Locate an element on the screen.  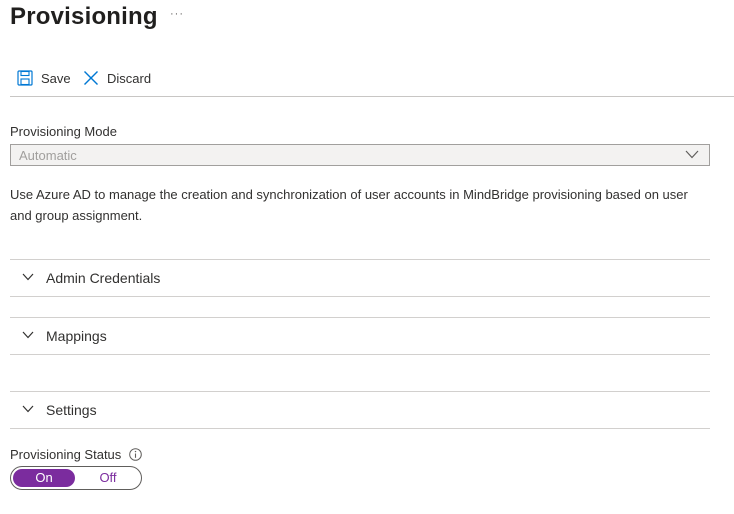
save-button: Save is located at coordinates (44, 78).